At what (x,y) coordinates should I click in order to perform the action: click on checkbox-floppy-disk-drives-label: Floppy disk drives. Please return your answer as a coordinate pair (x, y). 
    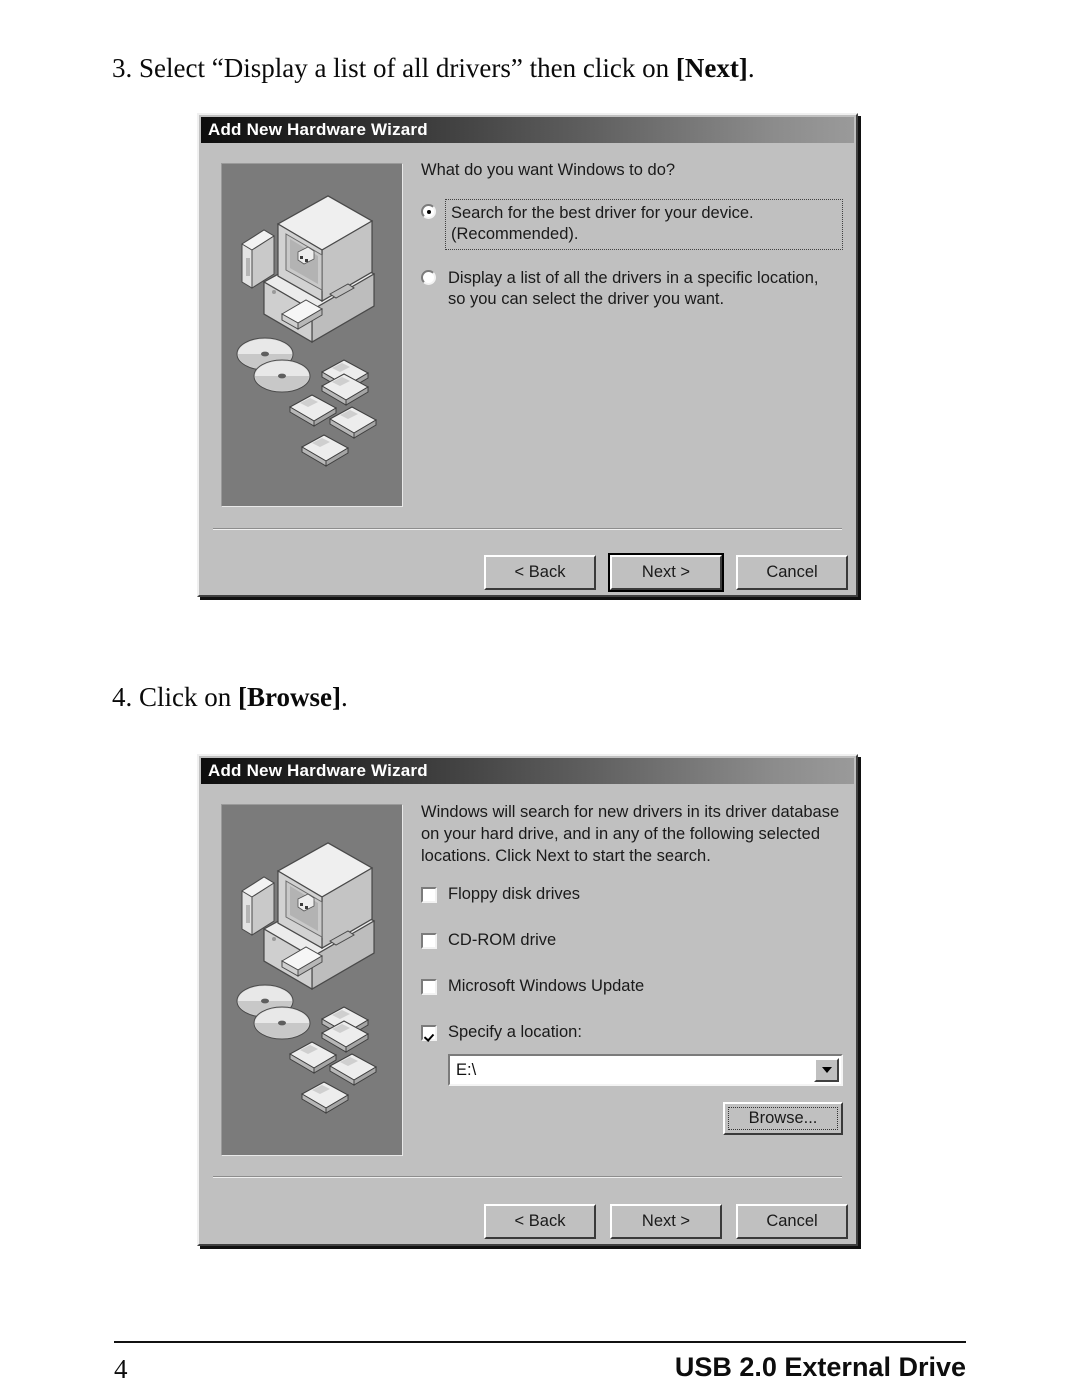
    Looking at the image, I should click on (514, 894).